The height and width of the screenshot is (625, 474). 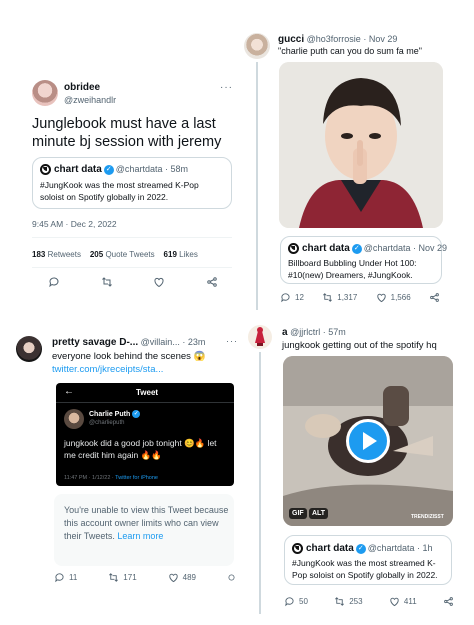 I want to click on like-action: 411, so click(x=403, y=601).